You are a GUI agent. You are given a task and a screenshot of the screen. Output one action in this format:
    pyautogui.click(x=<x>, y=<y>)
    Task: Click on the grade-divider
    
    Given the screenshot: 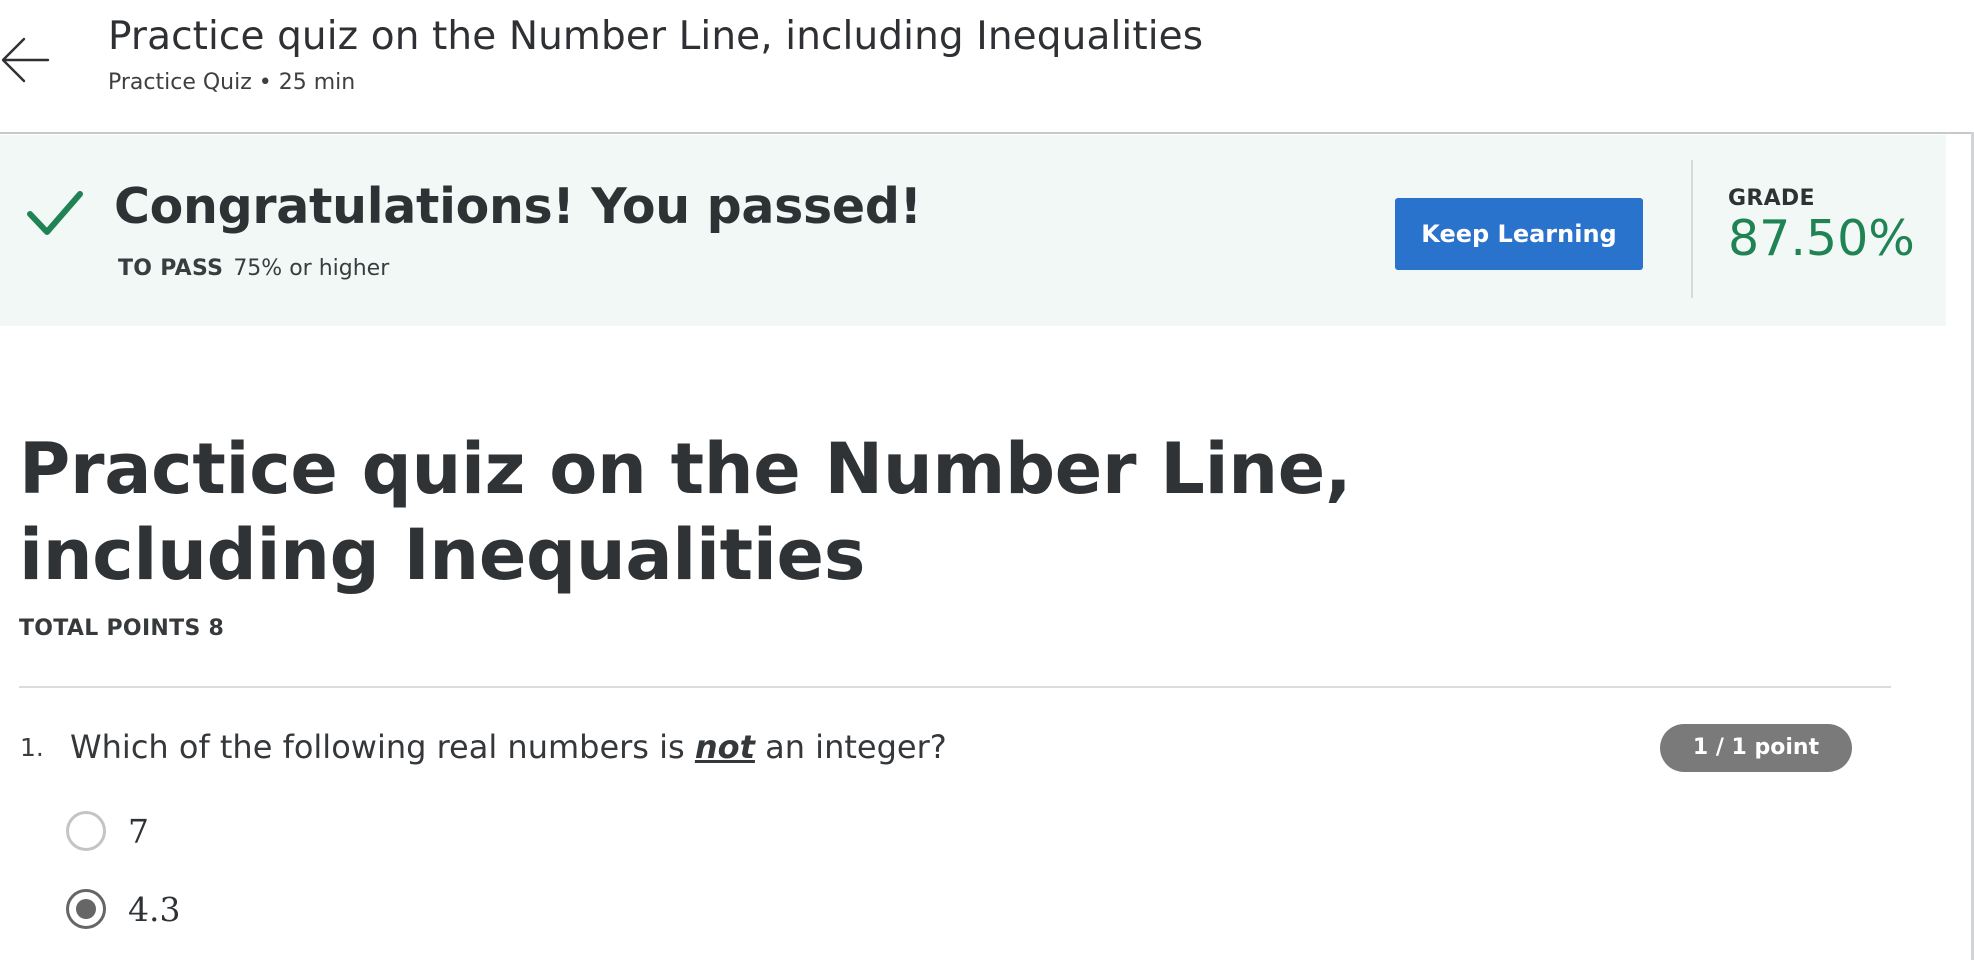 What is the action you would take?
    pyautogui.click(x=1692, y=229)
    